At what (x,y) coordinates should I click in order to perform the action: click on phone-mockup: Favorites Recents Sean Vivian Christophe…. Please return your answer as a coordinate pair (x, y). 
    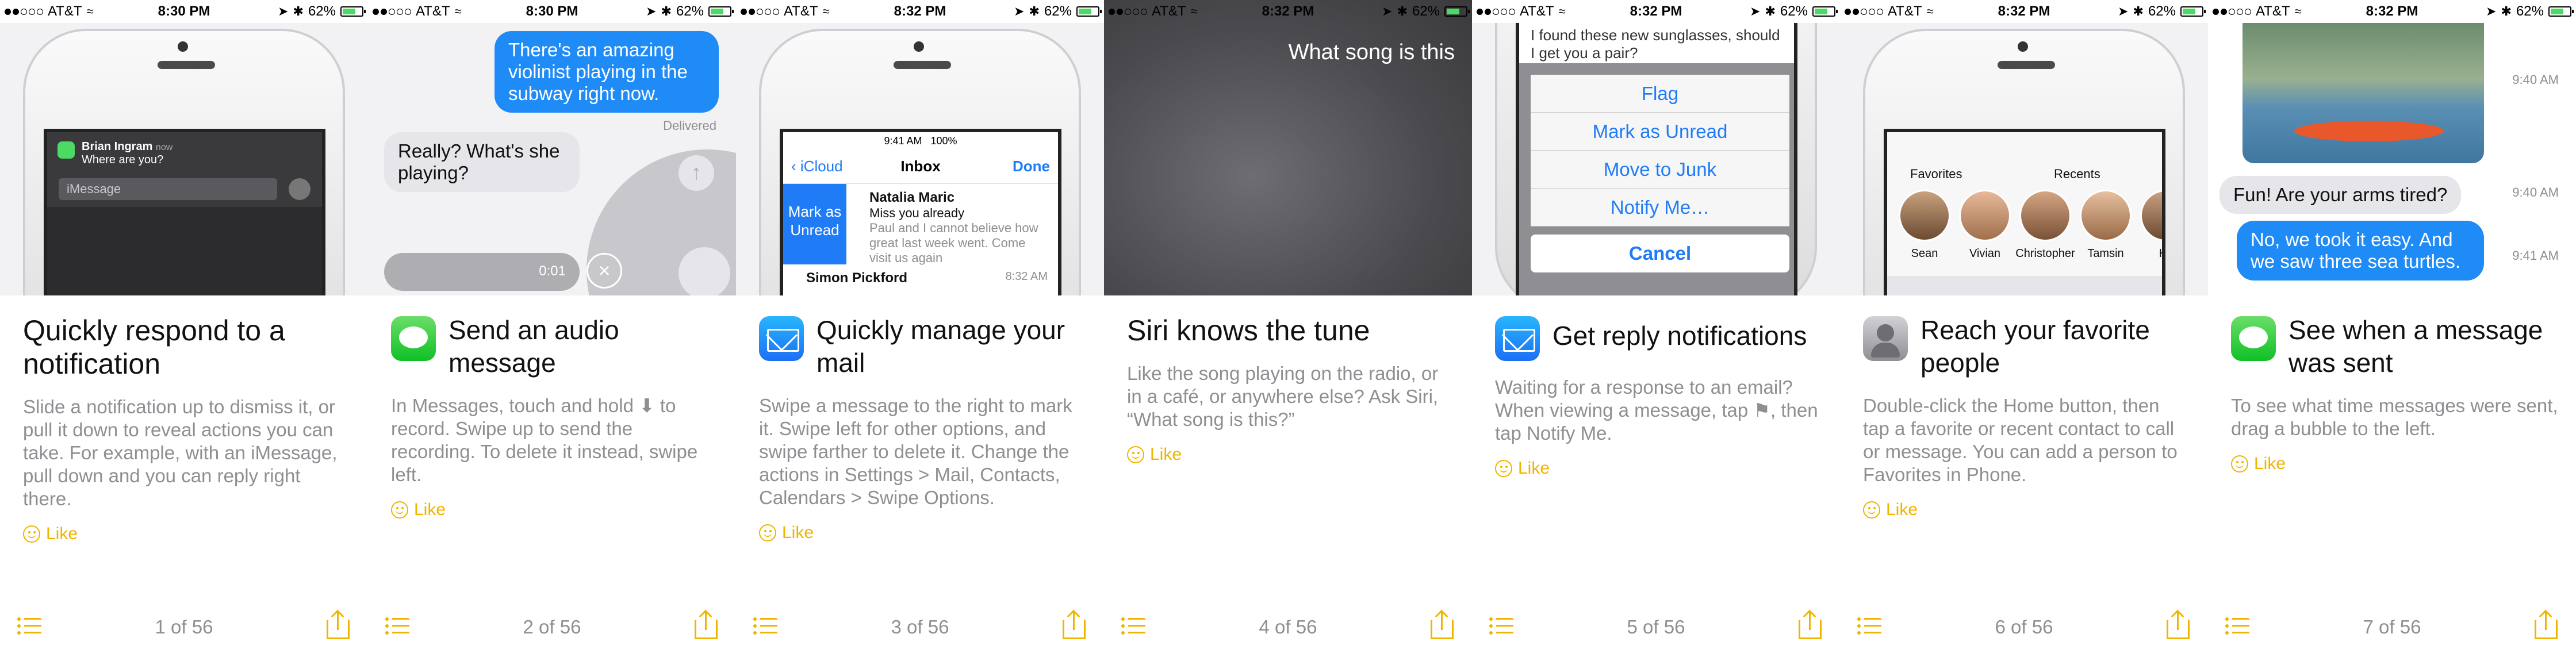
    Looking at the image, I should click on (2024, 162).